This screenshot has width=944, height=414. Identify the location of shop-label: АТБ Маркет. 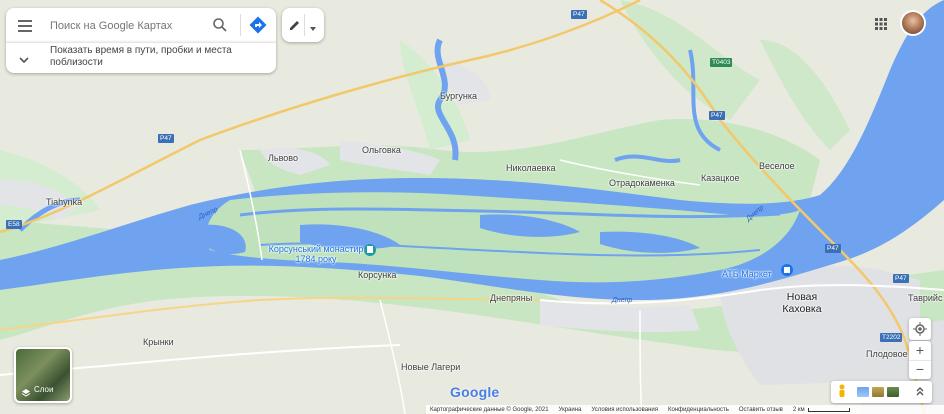
(747, 274).